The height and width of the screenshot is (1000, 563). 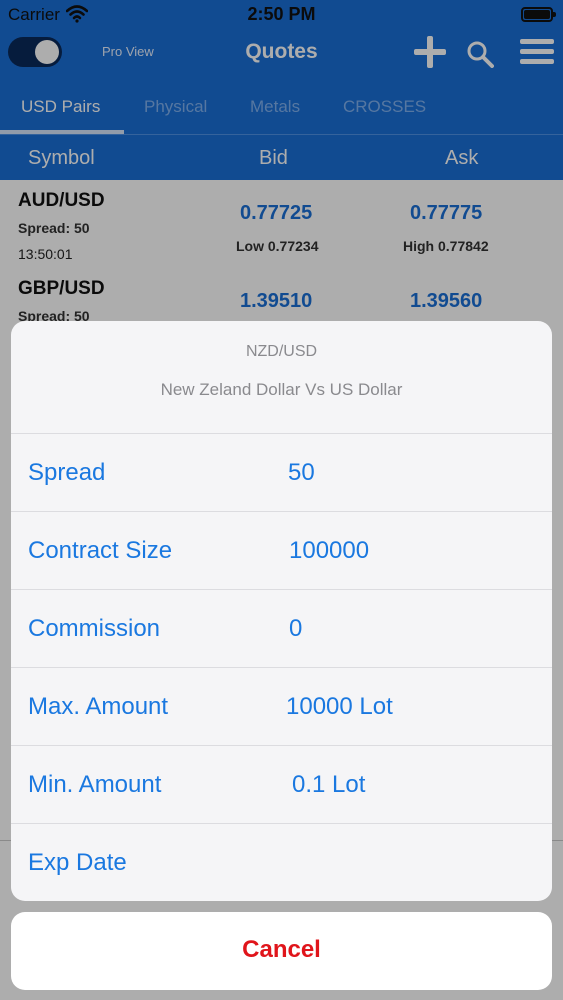 I want to click on sheet-row-commission: Commission 0, so click(x=281, y=628).